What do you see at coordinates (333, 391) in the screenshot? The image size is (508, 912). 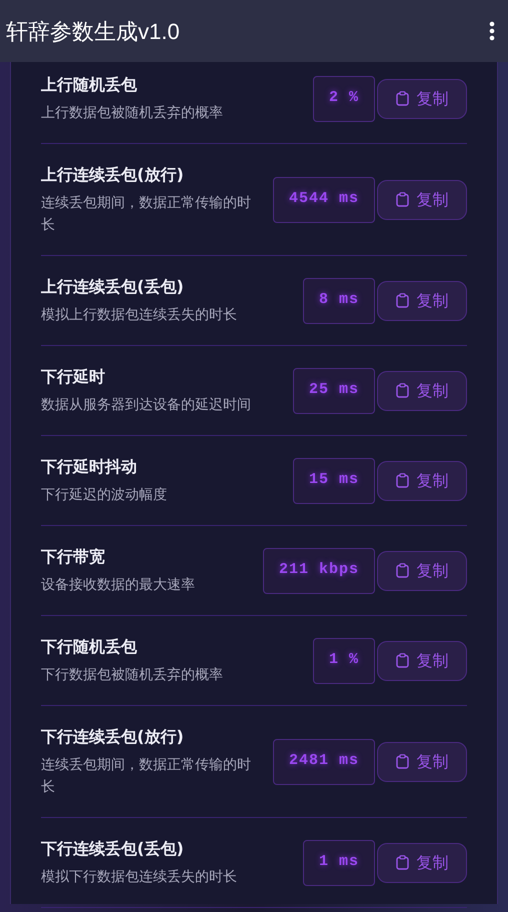 I see `value-display: 25 ms` at bounding box center [333, 391].